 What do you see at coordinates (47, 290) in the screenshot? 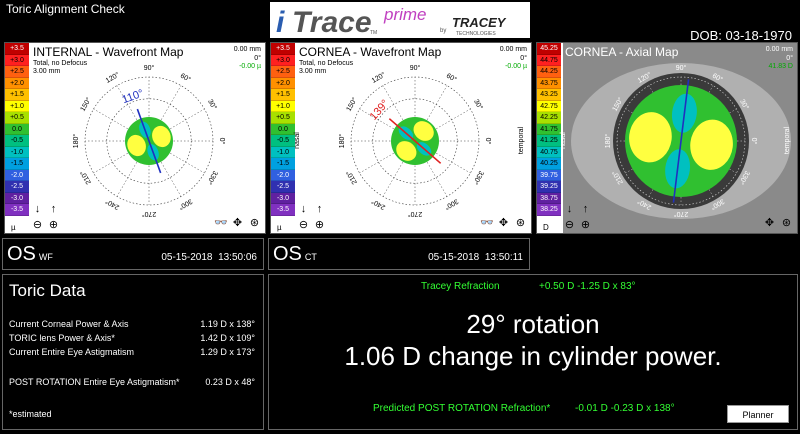
I see `toric-data-heading: Toric Data` at bounding box center [47, 290].